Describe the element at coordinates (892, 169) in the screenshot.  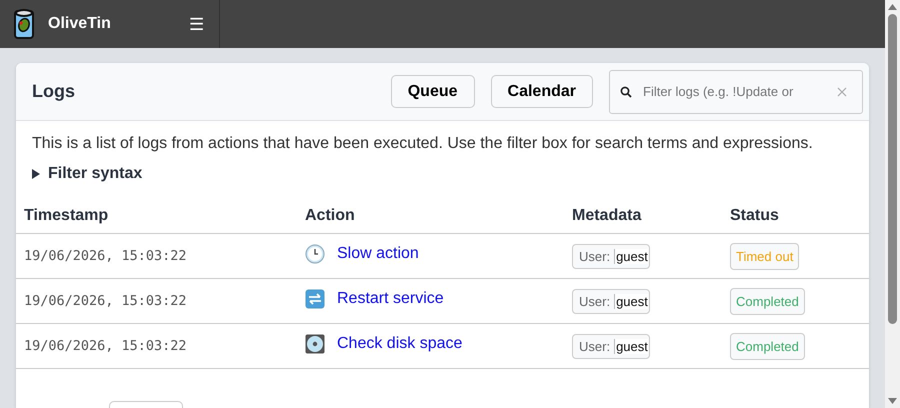
I see `scrollbar-thumb` at that location.